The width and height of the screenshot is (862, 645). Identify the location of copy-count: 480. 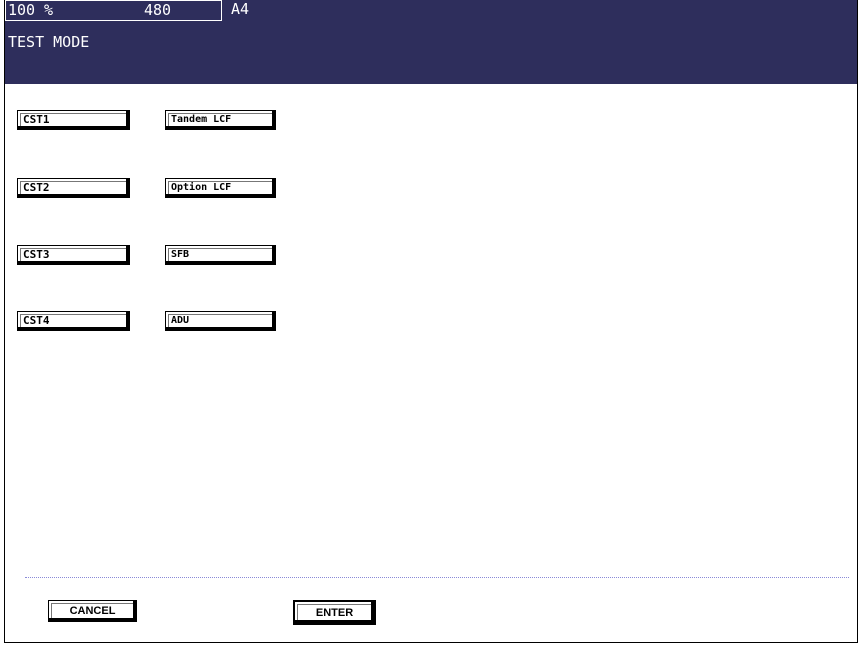
(158, 10).